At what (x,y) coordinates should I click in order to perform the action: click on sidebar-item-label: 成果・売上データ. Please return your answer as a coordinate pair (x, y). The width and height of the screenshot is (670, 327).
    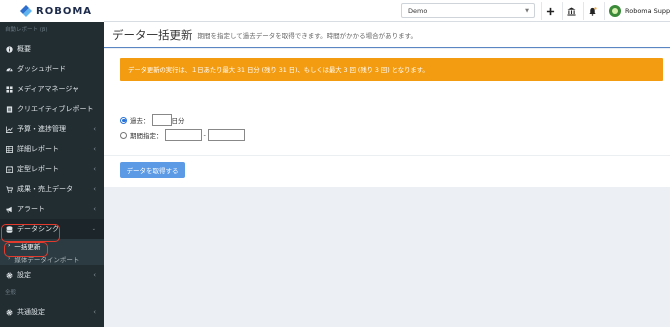
    Looking at the image, I should click on (45, 189).